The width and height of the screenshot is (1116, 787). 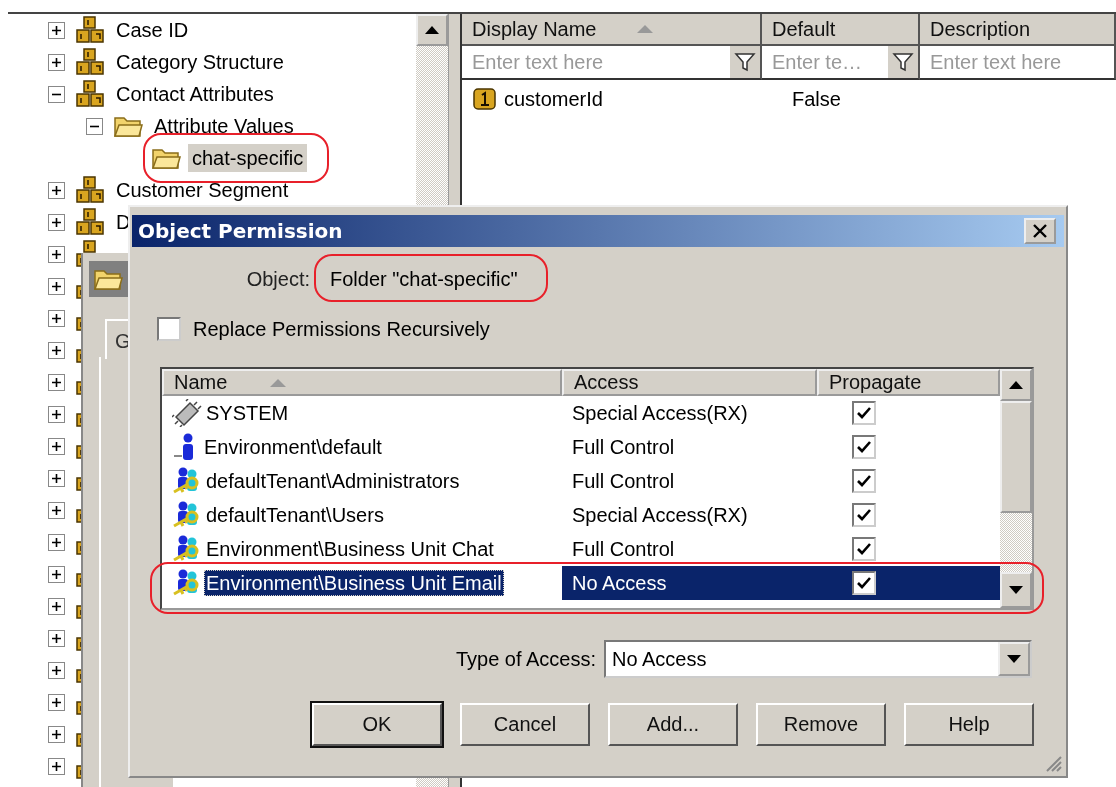 I want to click on tree-item: Case ID, so click(x=152, y=30).